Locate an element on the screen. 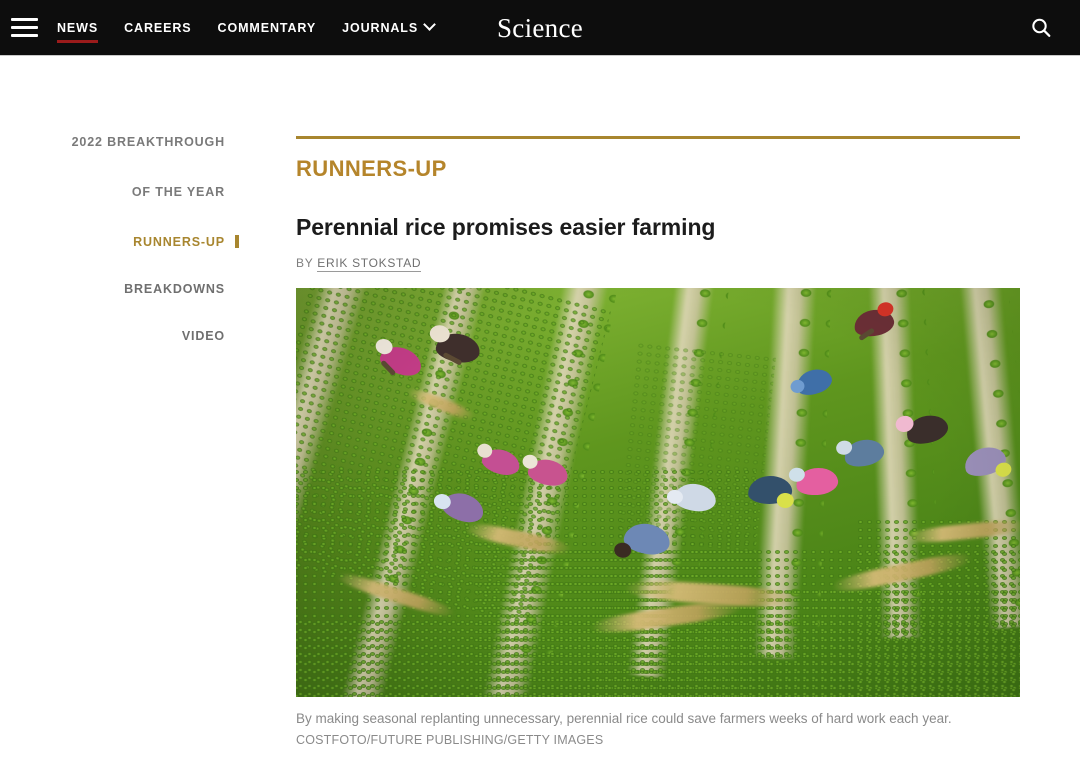 Image resolution: width=1080 pixels, height=761 pixels. sidebar-item-label: 2022 BREAKTHROUGH is located at coordinates (148, 142).